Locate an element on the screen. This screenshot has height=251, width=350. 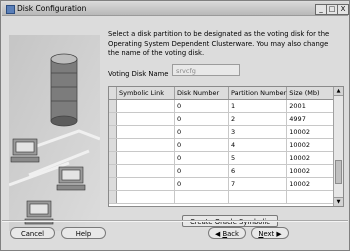
table-row: 0 7 10002 is located at coordinates (222, 184).